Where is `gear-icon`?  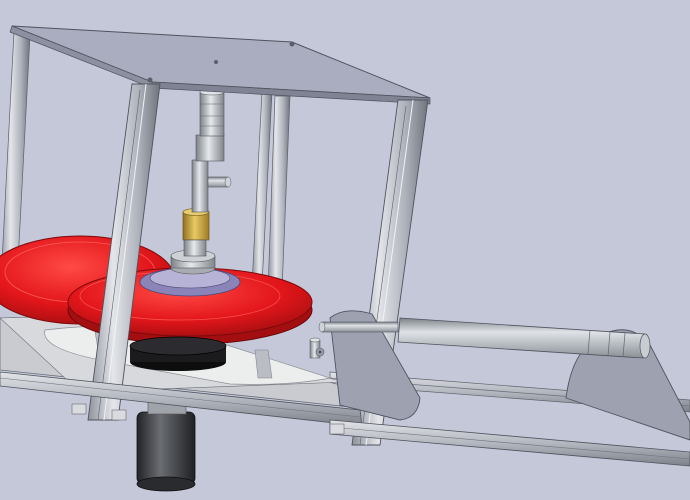
gear-icon is located at coordinates (320, 352).